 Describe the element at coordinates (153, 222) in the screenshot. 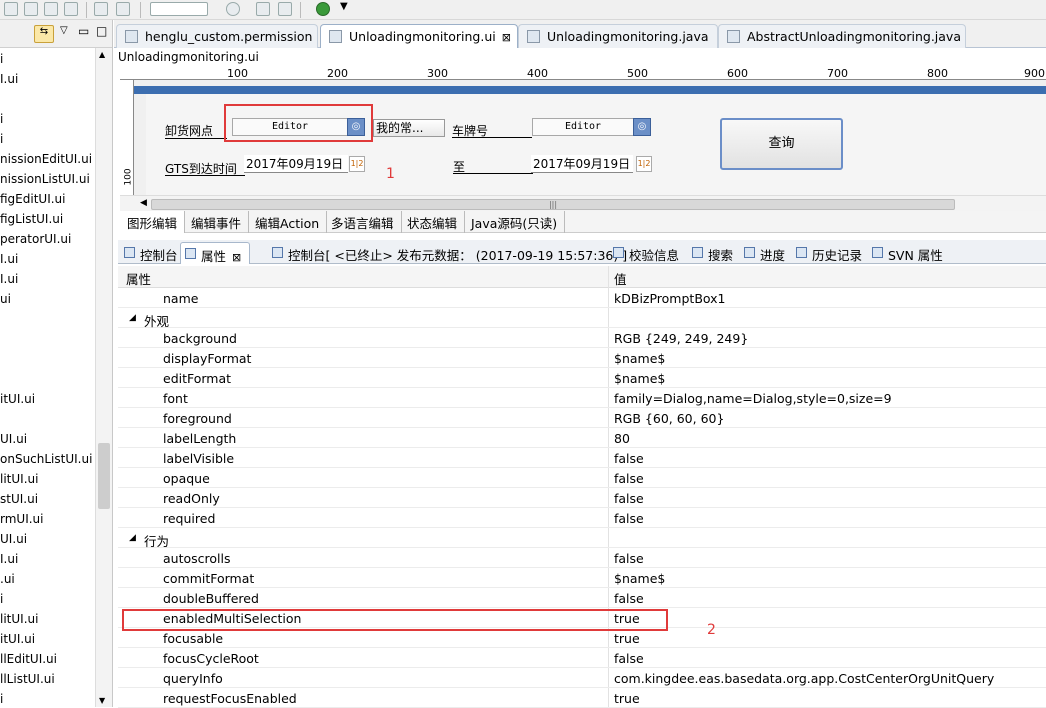

I see `tab-graphic-edit: 图形编辑` at that location.